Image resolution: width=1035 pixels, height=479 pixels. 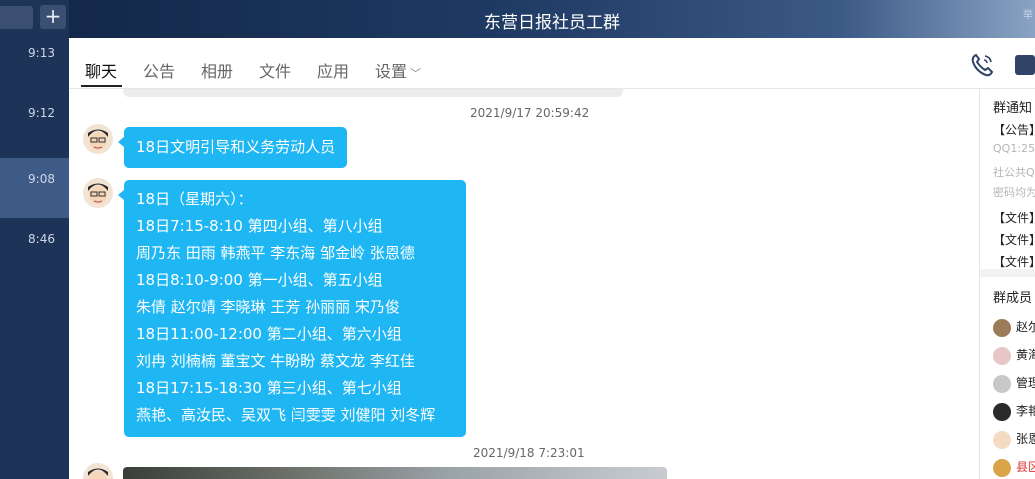 What do you see at coordinates (1025, 411) in the screenshot?
I see `member-name: 李艳` at bounding box center [1025, 411].